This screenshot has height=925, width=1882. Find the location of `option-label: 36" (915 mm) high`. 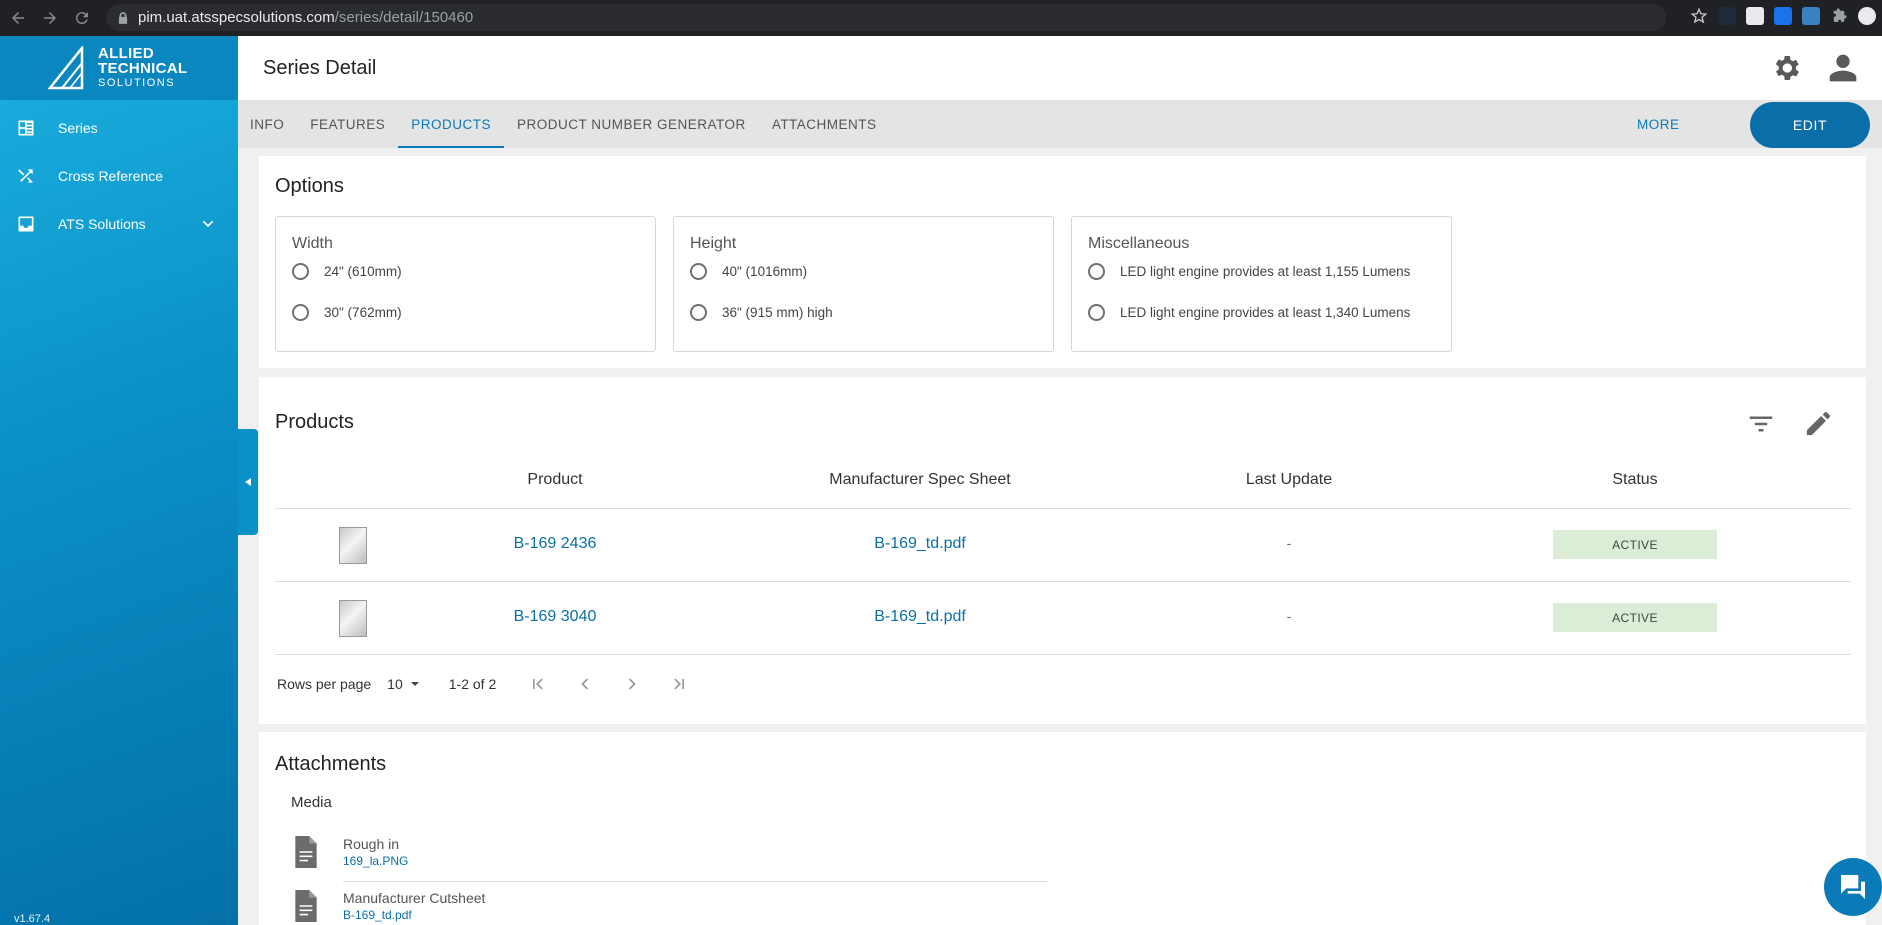

option-label: 36" (915 mm) high is located at coordinates (777, 312).